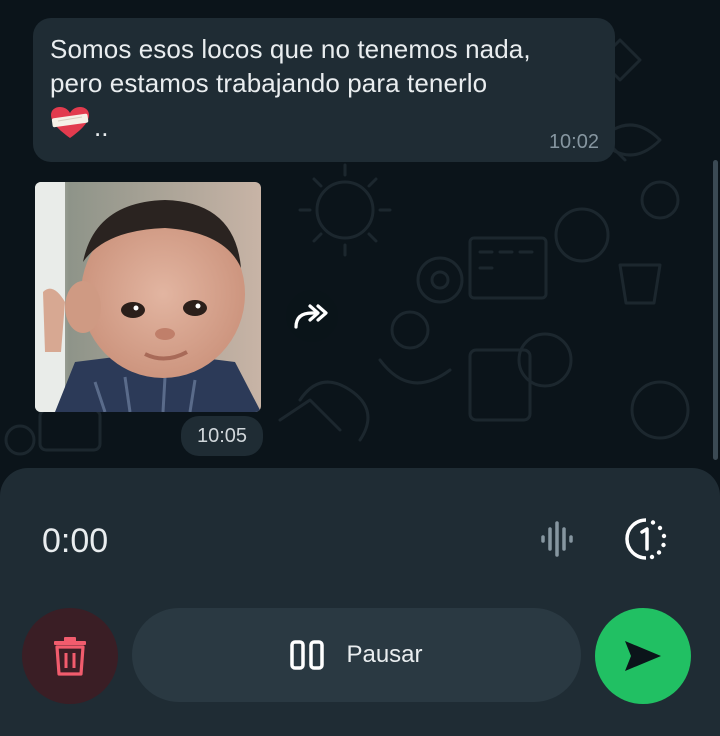 This screenshot has width=720, height=736. I want to click on message-trailing-text: .., so click(101, 127).